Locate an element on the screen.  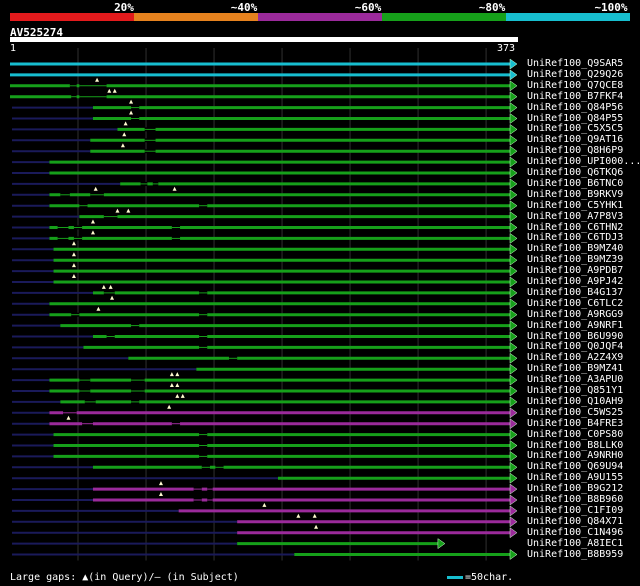
scale-legend: =50char. is located at coordinates (480, 577).